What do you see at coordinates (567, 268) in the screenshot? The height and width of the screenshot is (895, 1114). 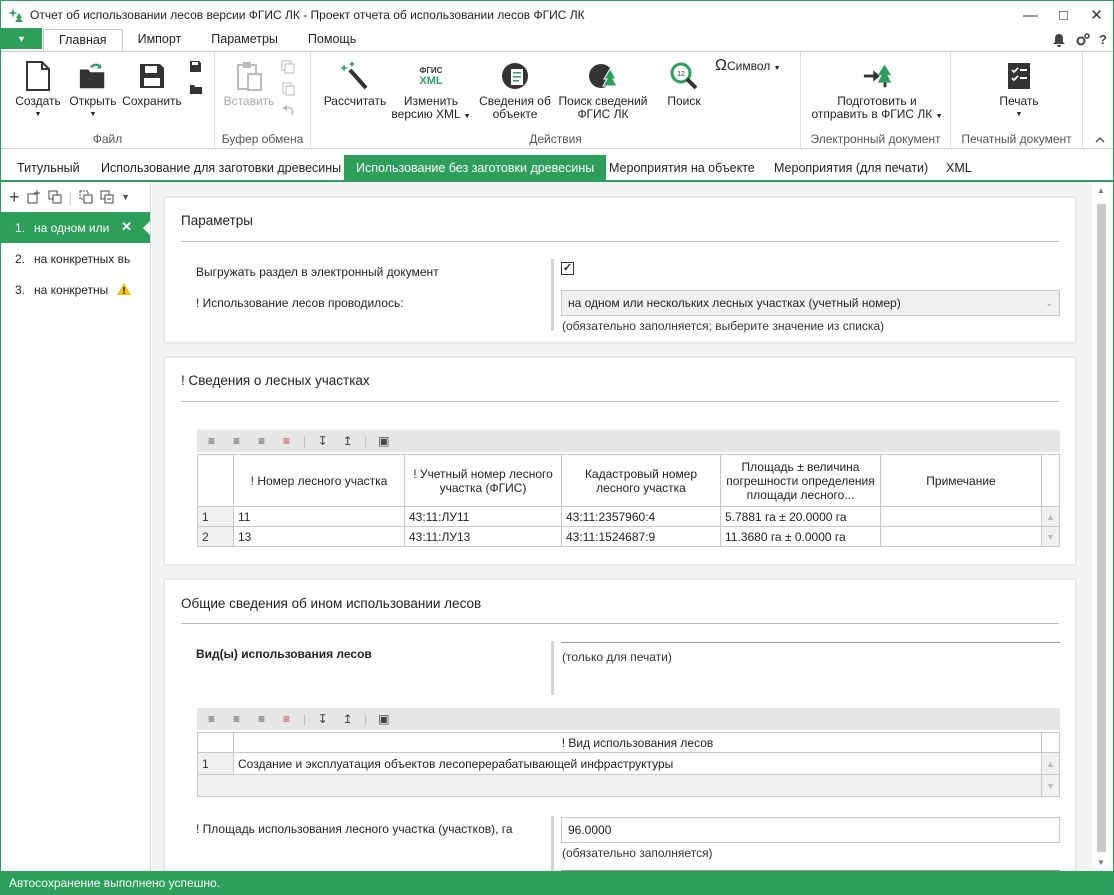 I see `export-checkbox: ✓` at bounding box center [567, 268].